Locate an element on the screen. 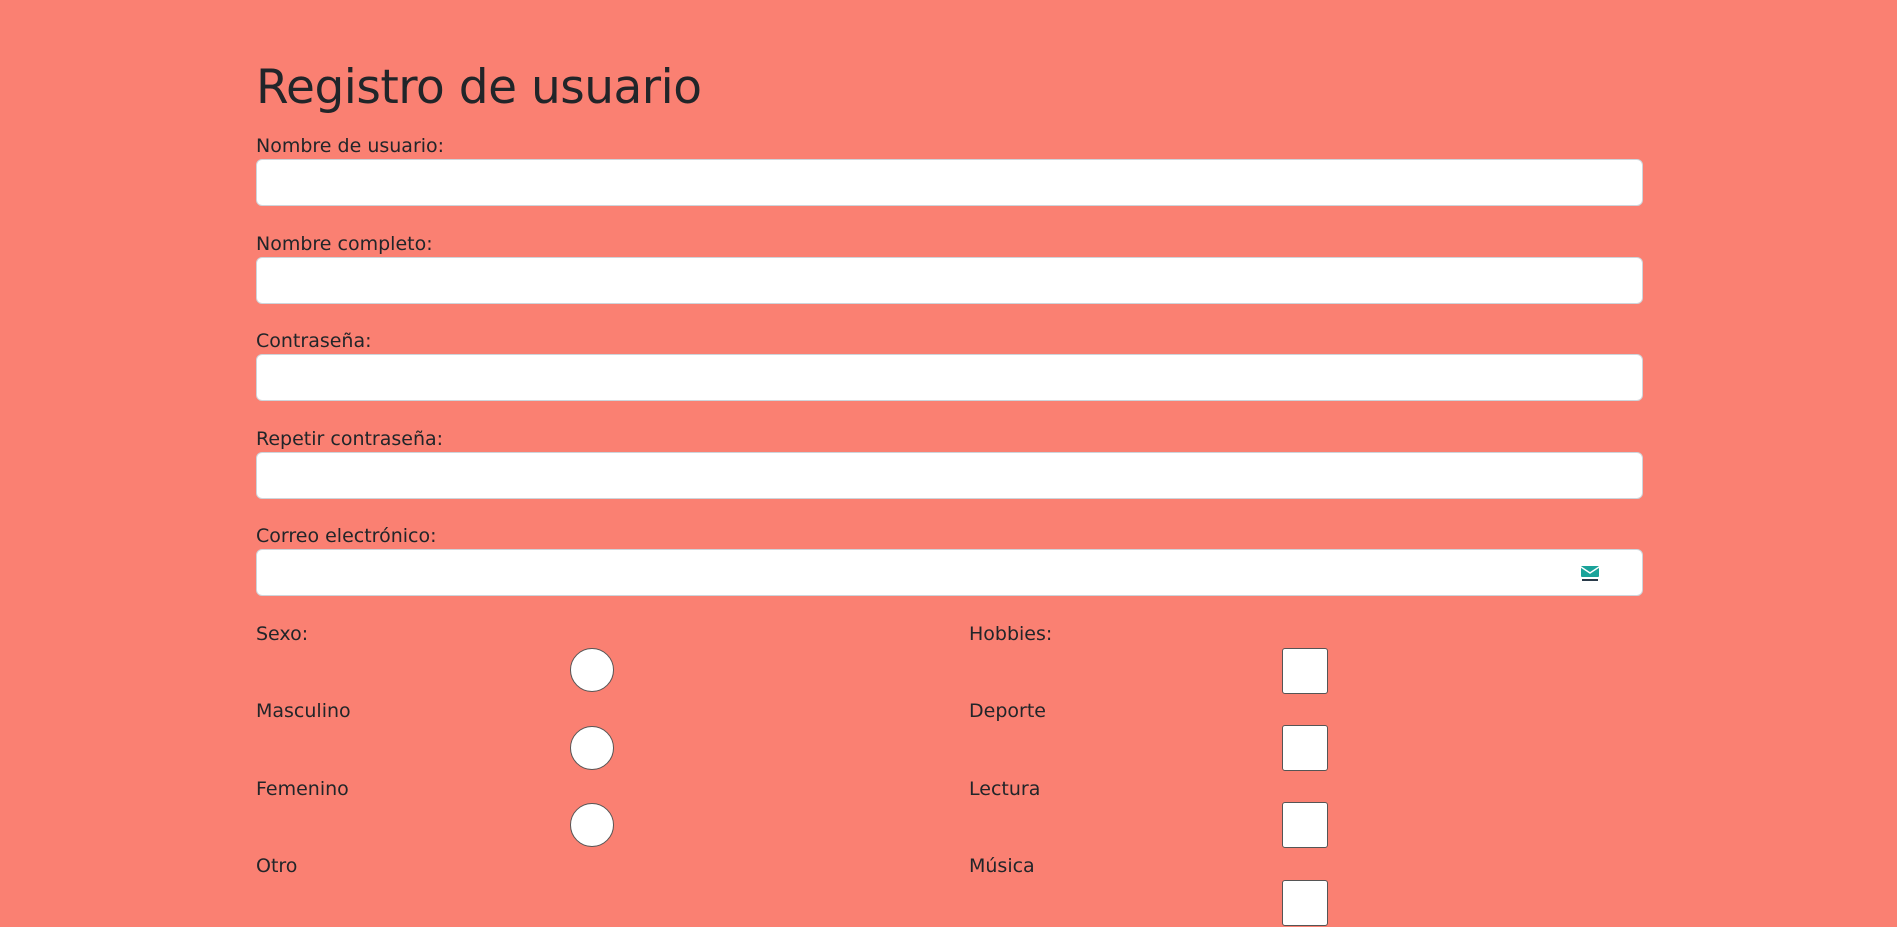 This screenshot has height=927, width=1897. sex-label: Sexo: is located at coordinates (282, 634).